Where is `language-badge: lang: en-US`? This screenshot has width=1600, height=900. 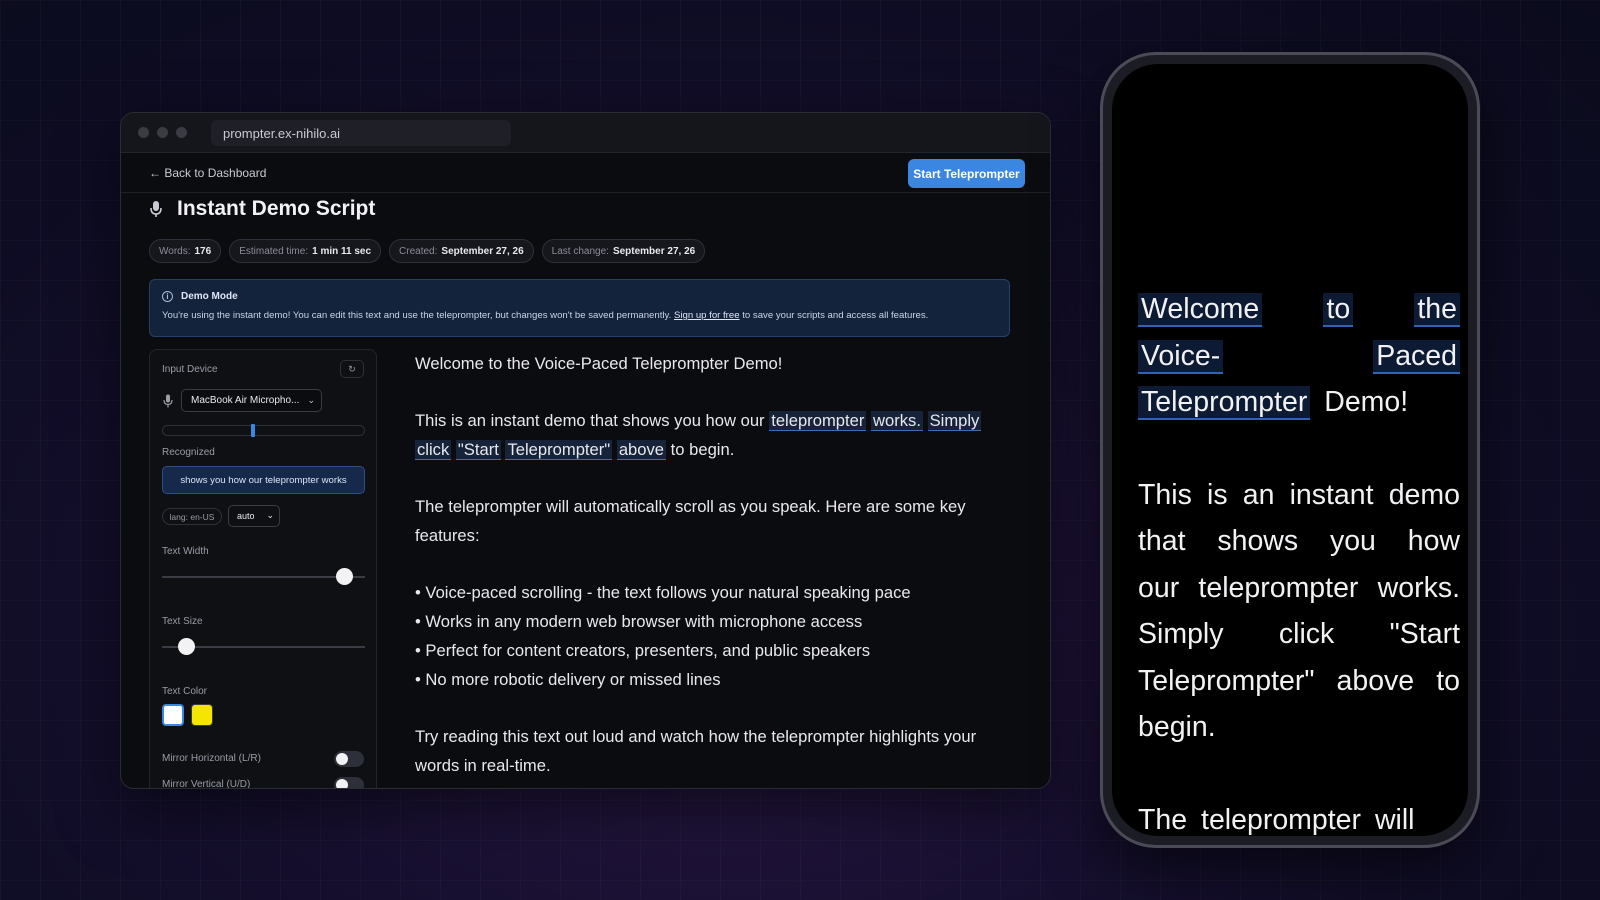 language-badge: lang: en-US is located at coordinates (192, 516).